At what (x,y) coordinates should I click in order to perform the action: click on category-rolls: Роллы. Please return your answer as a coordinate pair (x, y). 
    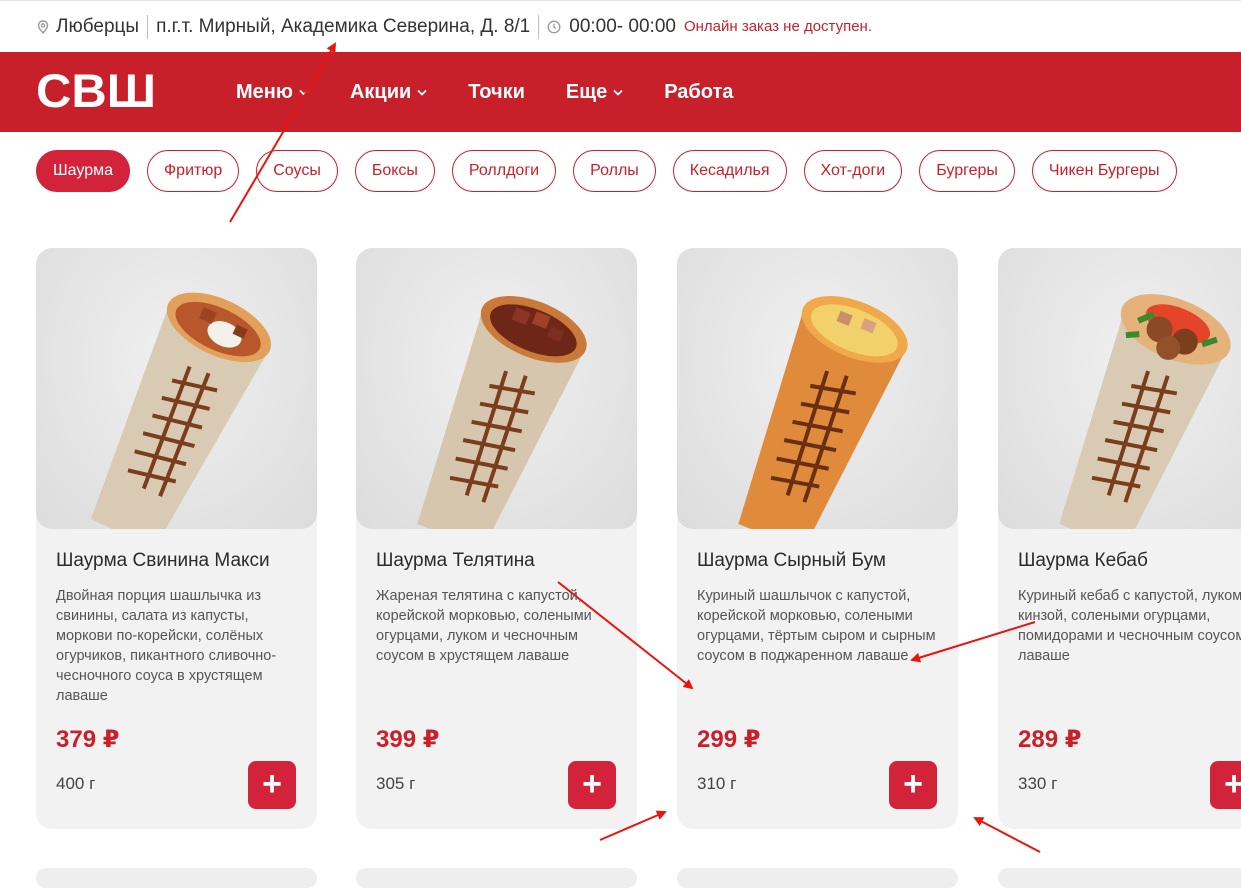
    Looking at the image, I should click on (614, 171).